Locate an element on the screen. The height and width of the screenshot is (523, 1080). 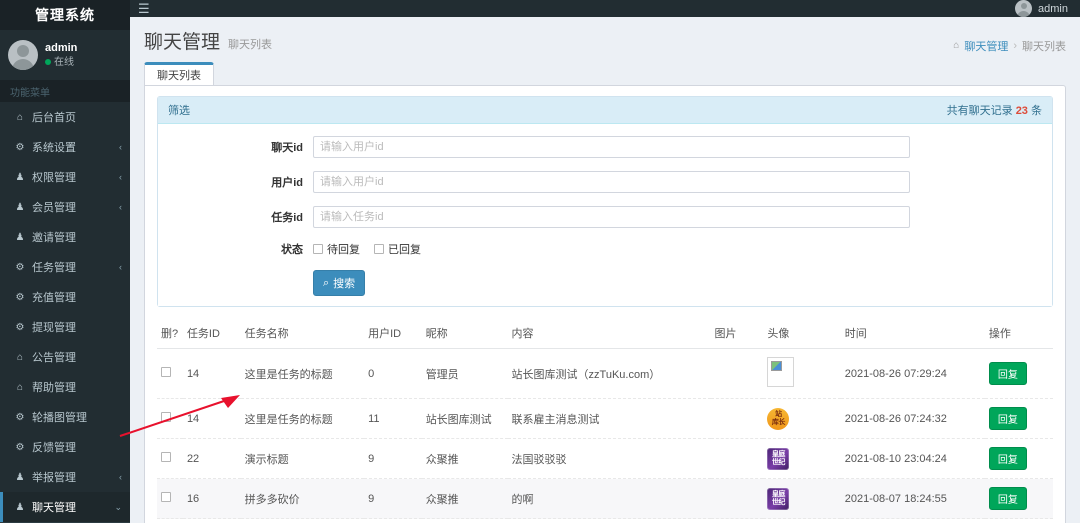
record-count: 共有聊天记录 23 条 is located at coordinates (994, 110).